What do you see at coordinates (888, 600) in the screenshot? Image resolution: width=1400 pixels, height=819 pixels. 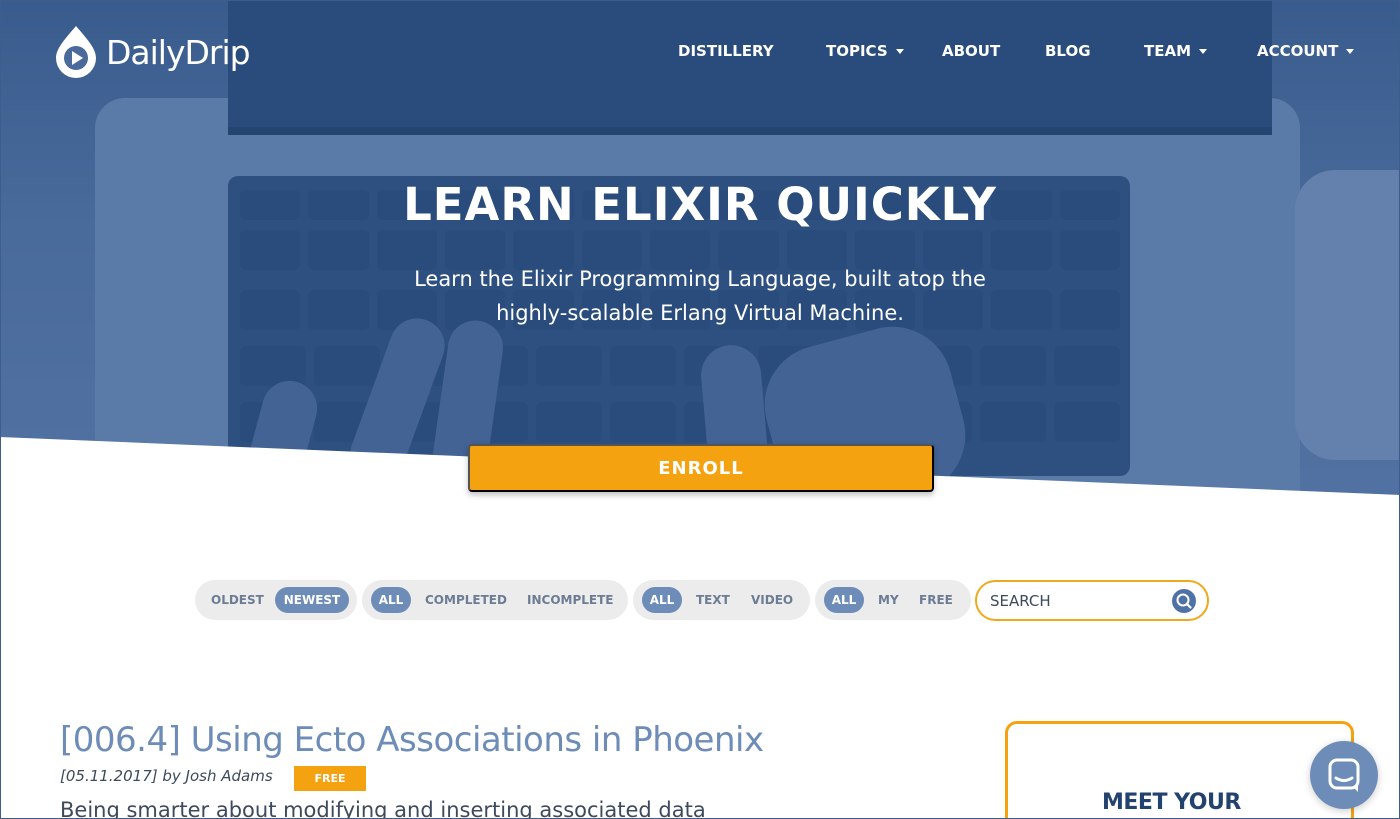 I see `access-my-option: MY` at bounding box center [888, 600].